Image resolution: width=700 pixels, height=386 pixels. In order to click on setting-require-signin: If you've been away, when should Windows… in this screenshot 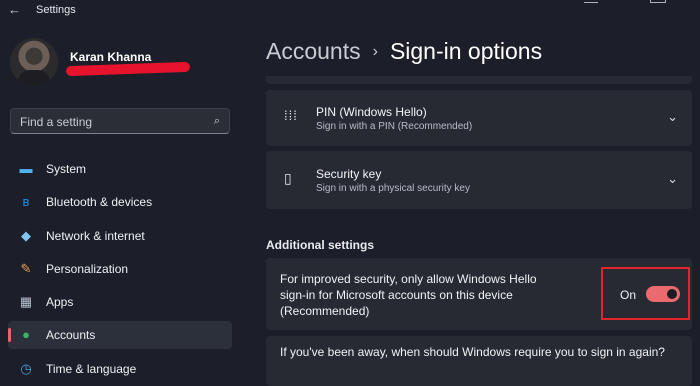, I will do `click(479, 361)`.